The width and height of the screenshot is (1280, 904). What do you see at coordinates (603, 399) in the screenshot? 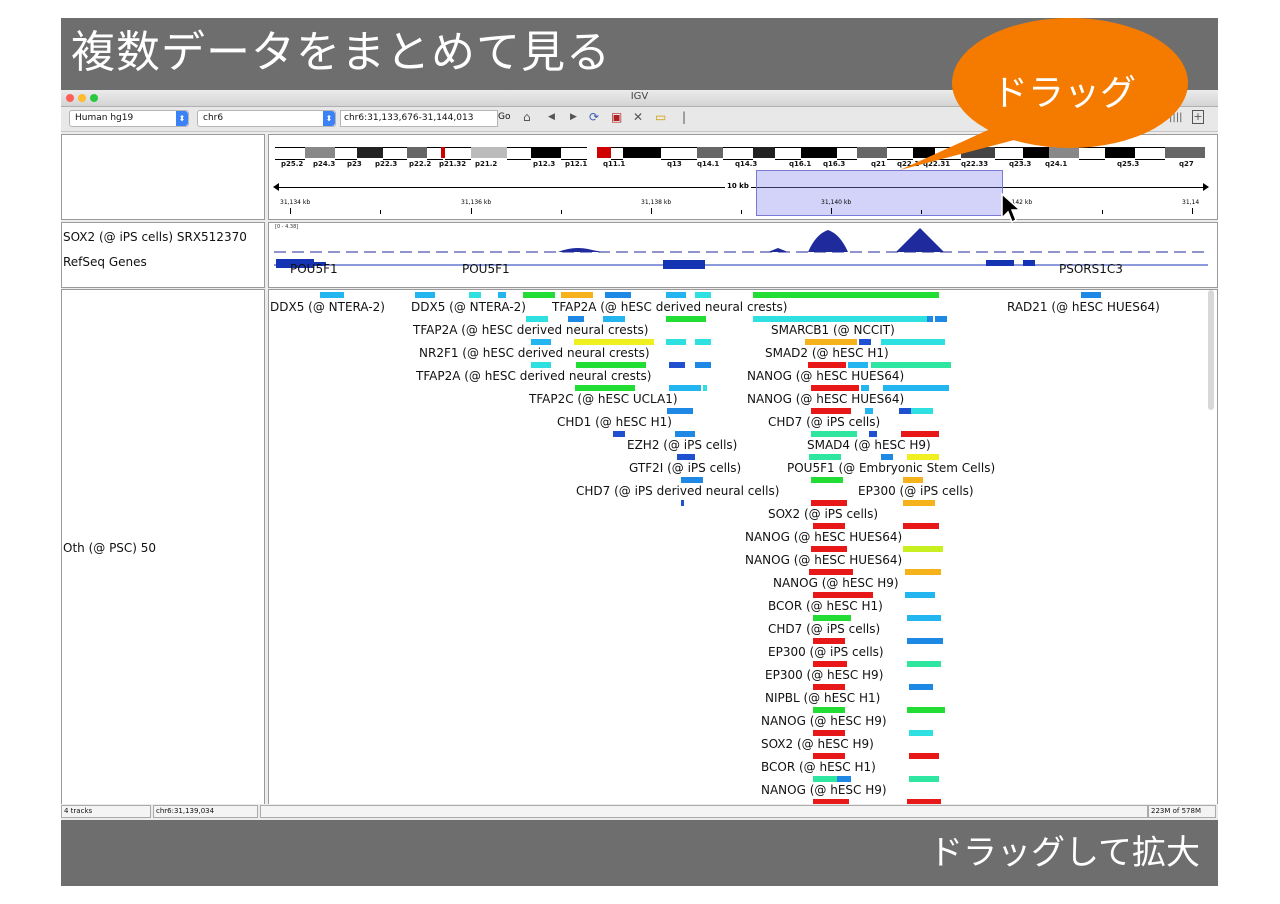
I see `peak-label: TFAP2C (@ hESC UCLA1)` at bounding box center [603, 399].